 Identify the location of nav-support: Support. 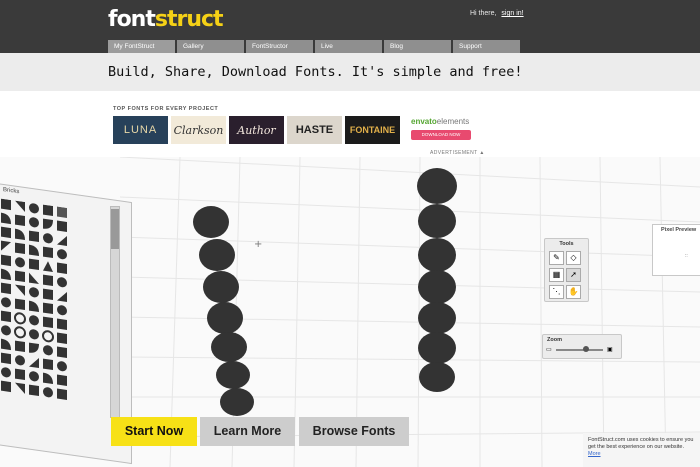
(486, 46).